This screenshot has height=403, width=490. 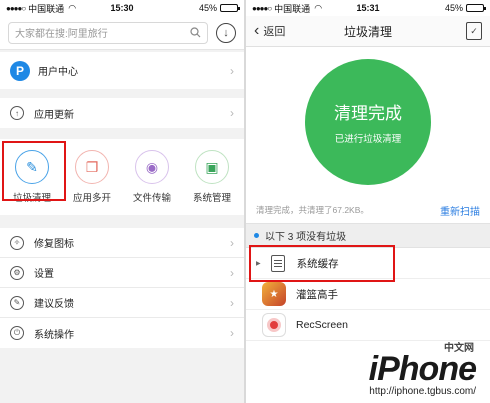 I want to click on app-update-label: 应用更新, so click(x=54, y=115).